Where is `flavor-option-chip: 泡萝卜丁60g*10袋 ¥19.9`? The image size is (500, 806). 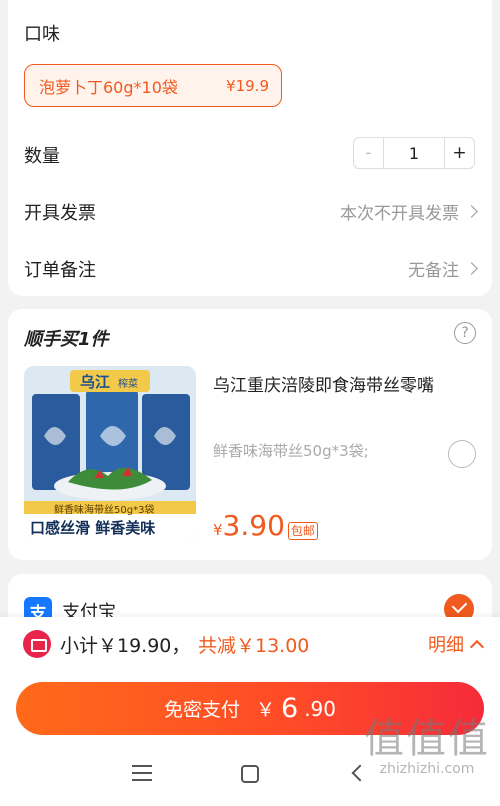
flavor-option-chip: 泡萝卜丁60g*10袋 ¥19.9 is located at coordinates (153, 85).